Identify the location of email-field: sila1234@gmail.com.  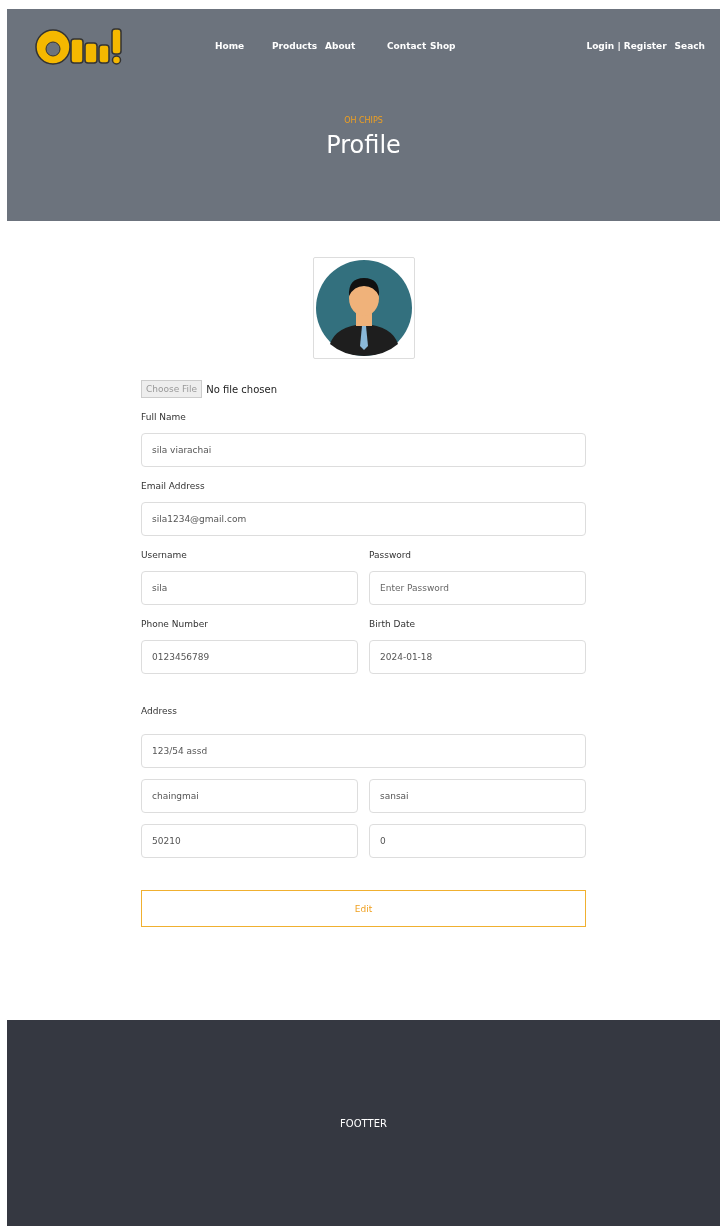
(363, 519).